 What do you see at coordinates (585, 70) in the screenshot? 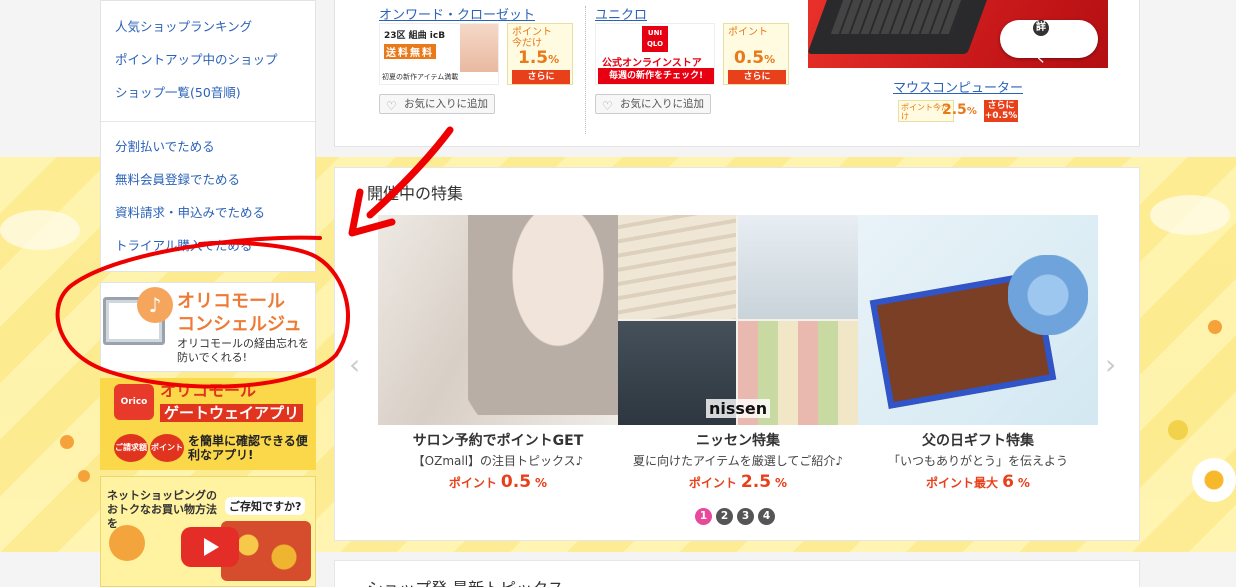
I see `shop-divider` at bounding box center [585, 70].